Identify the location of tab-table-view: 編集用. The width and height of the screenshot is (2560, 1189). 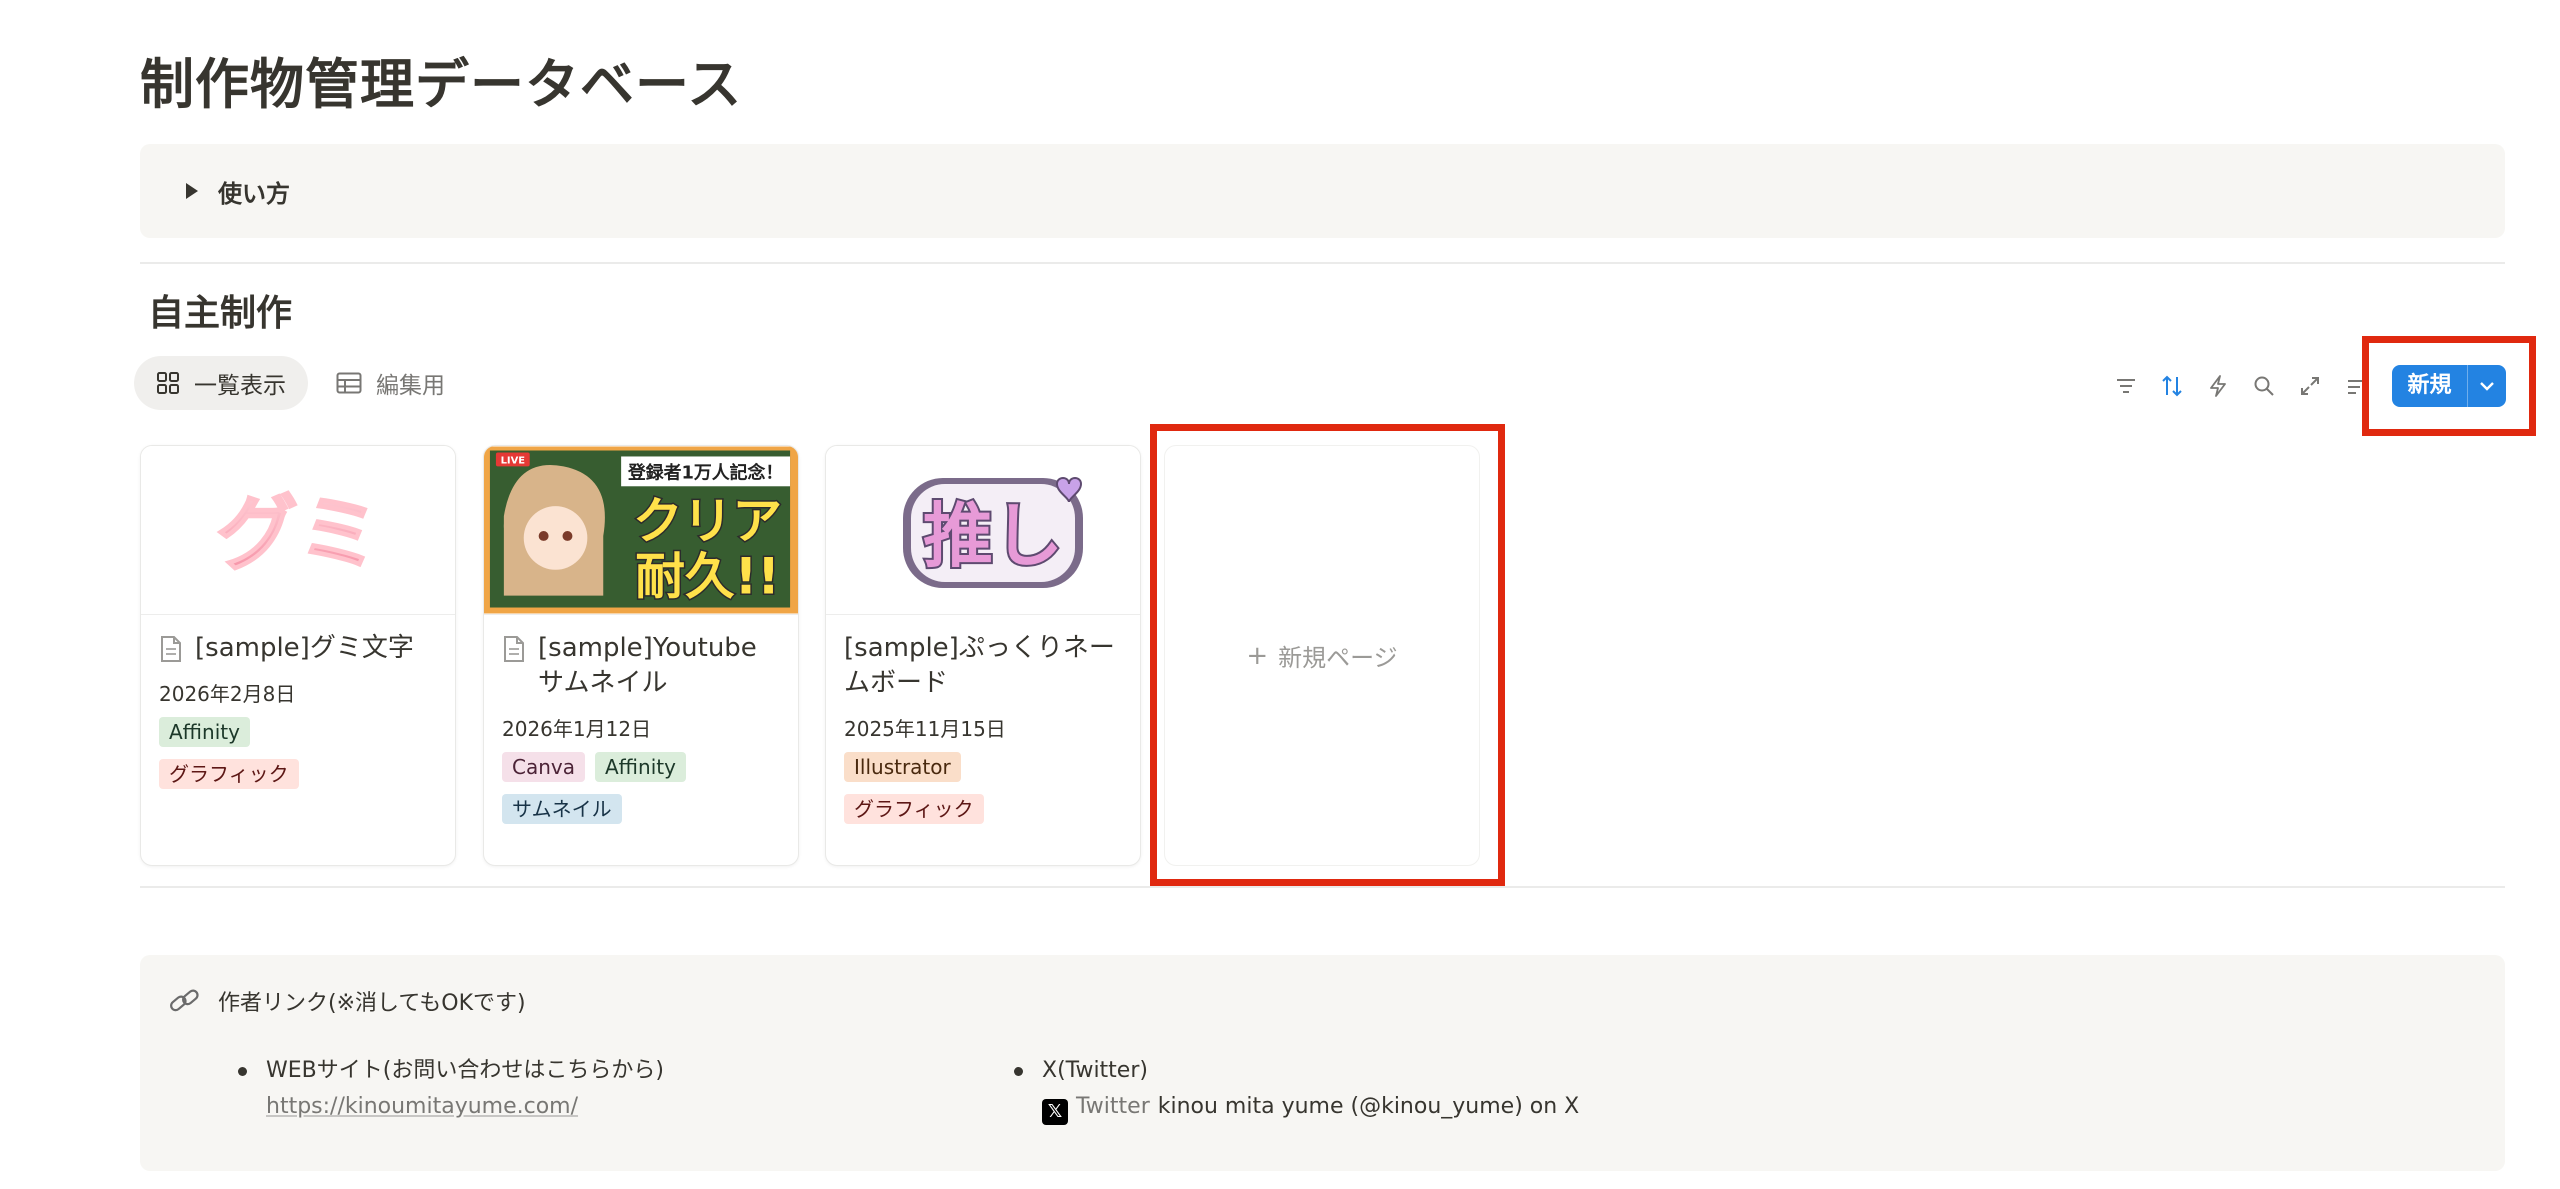
(390, 383).